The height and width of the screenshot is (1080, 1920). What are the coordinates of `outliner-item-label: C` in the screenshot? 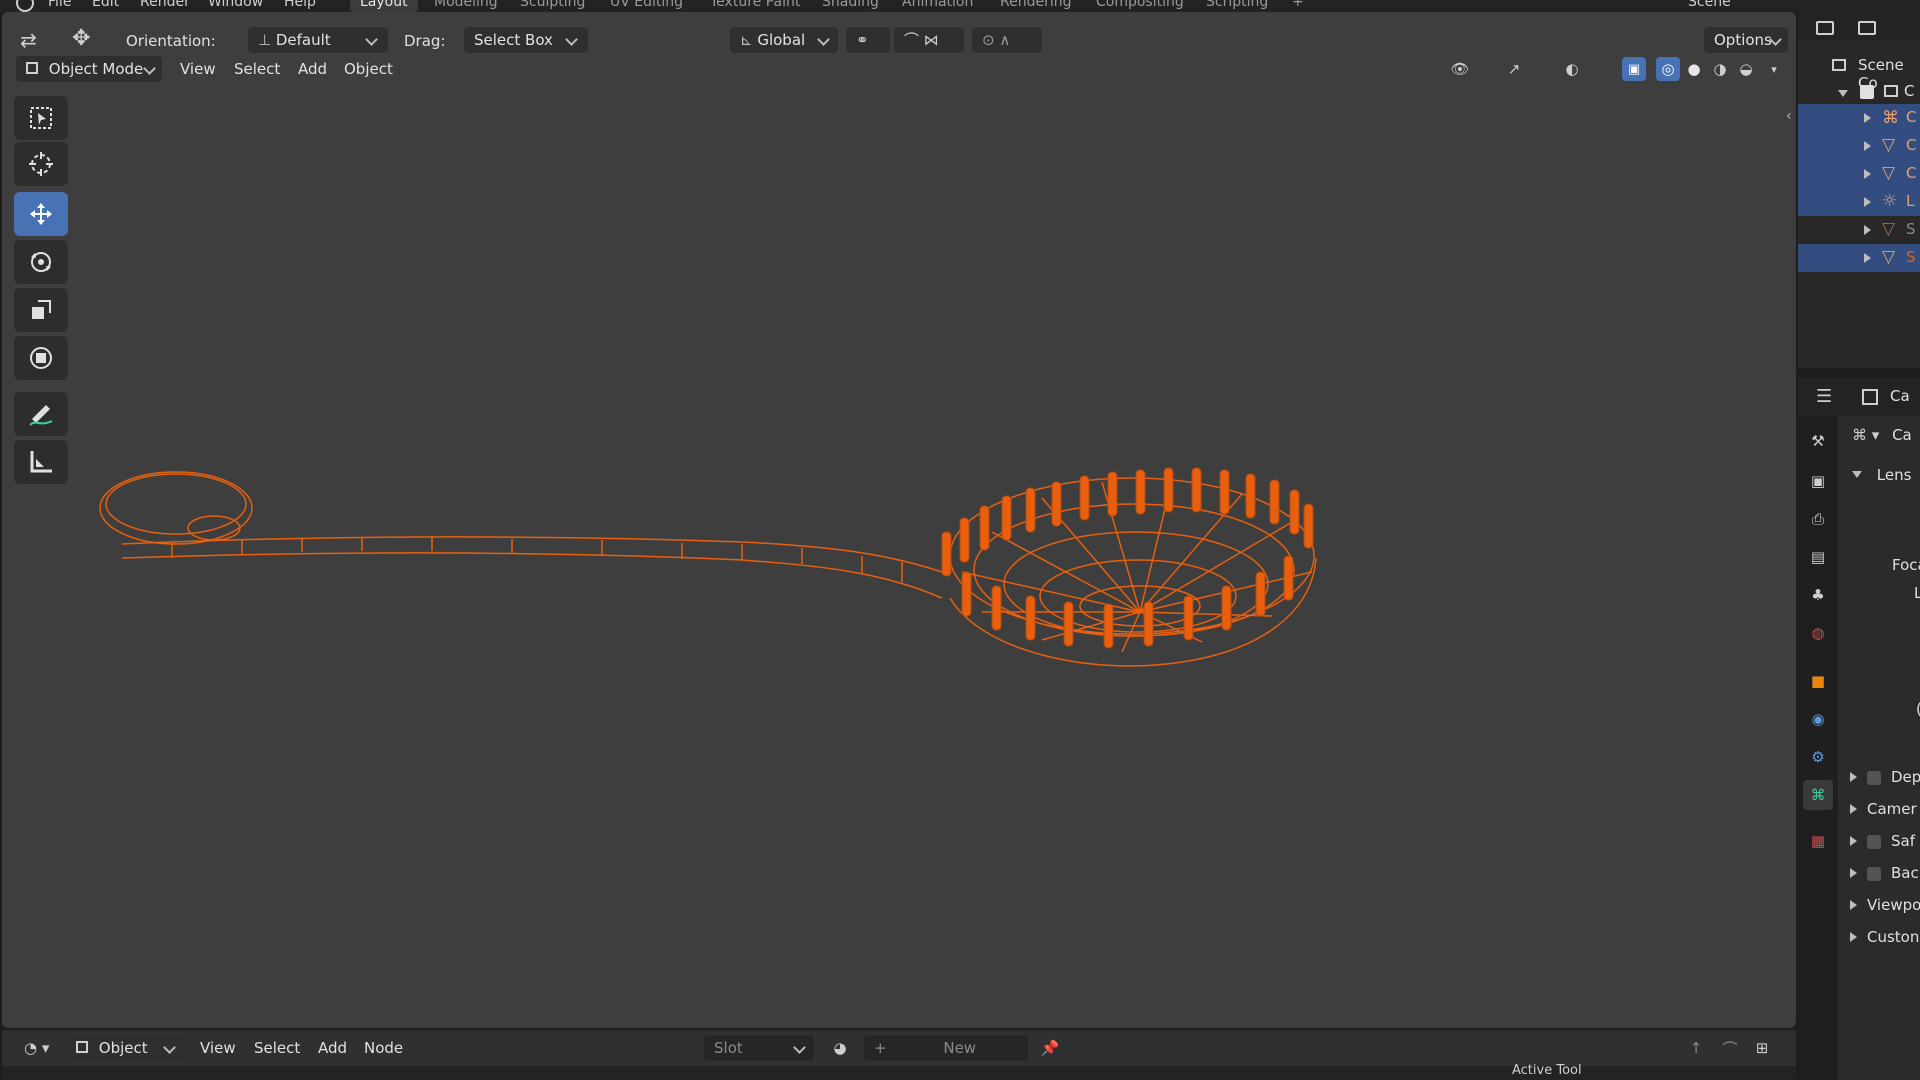 It's located at (1911, 145).